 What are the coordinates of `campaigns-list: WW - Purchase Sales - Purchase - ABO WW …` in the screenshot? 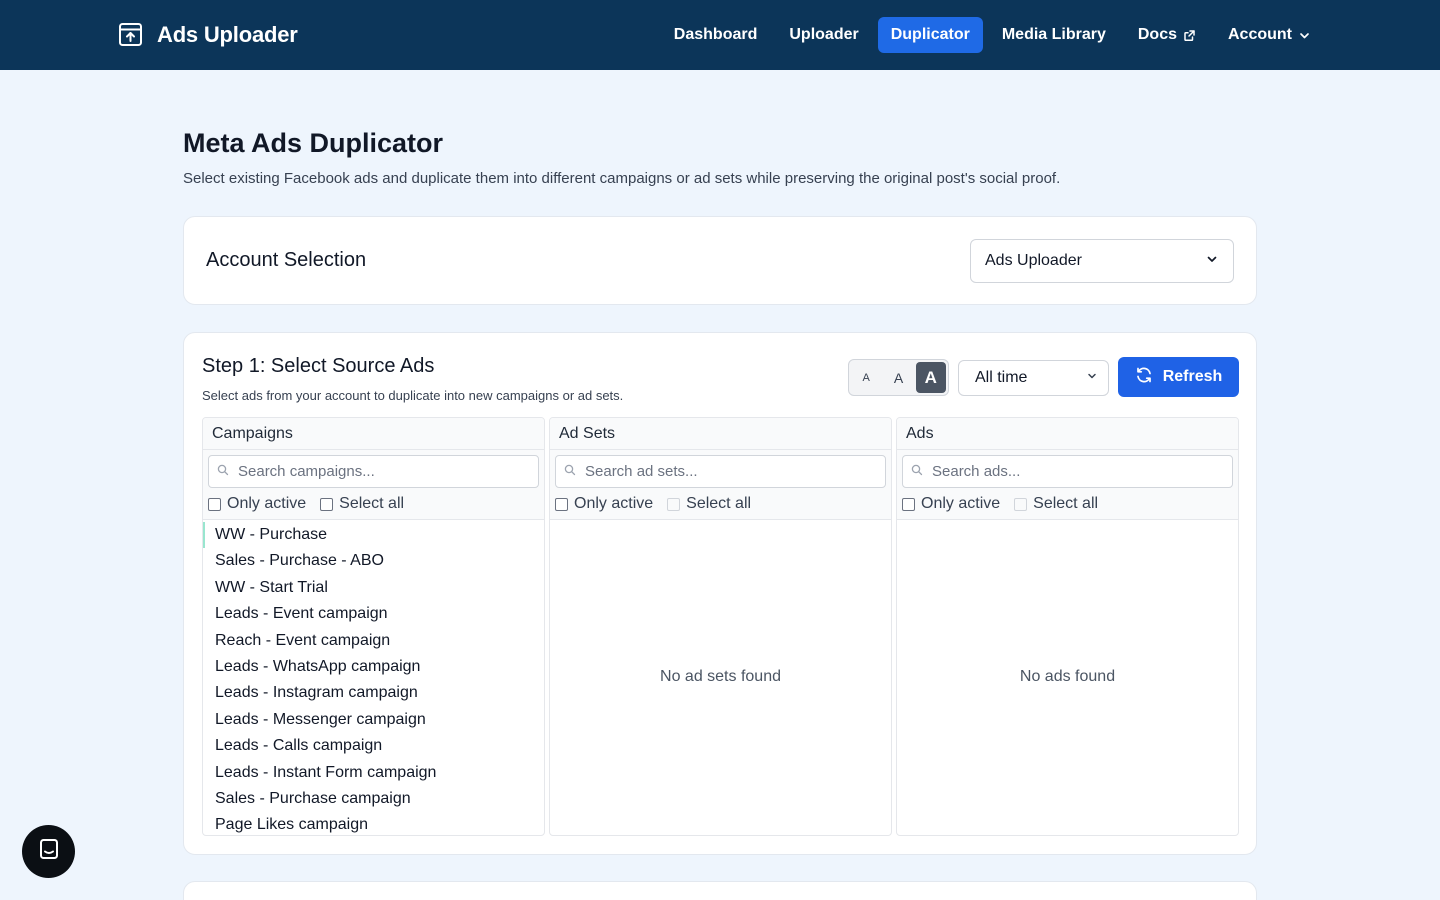 It's located at (373, 677).